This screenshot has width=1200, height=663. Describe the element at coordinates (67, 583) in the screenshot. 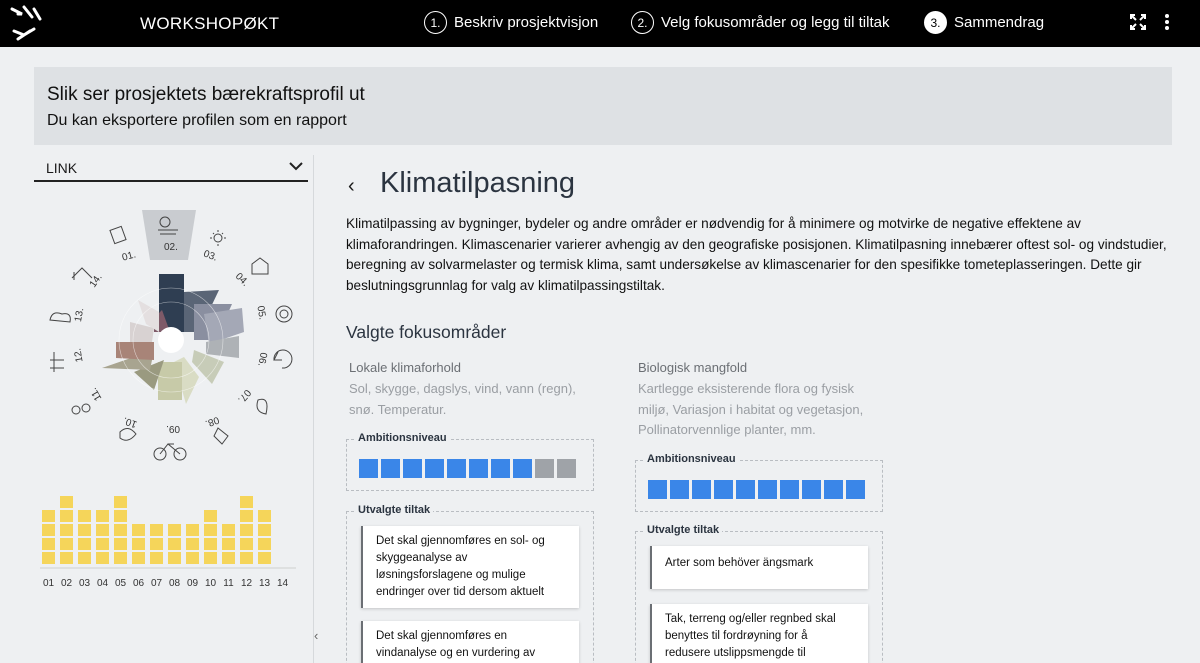

I see `bar-label: 02` at that location.